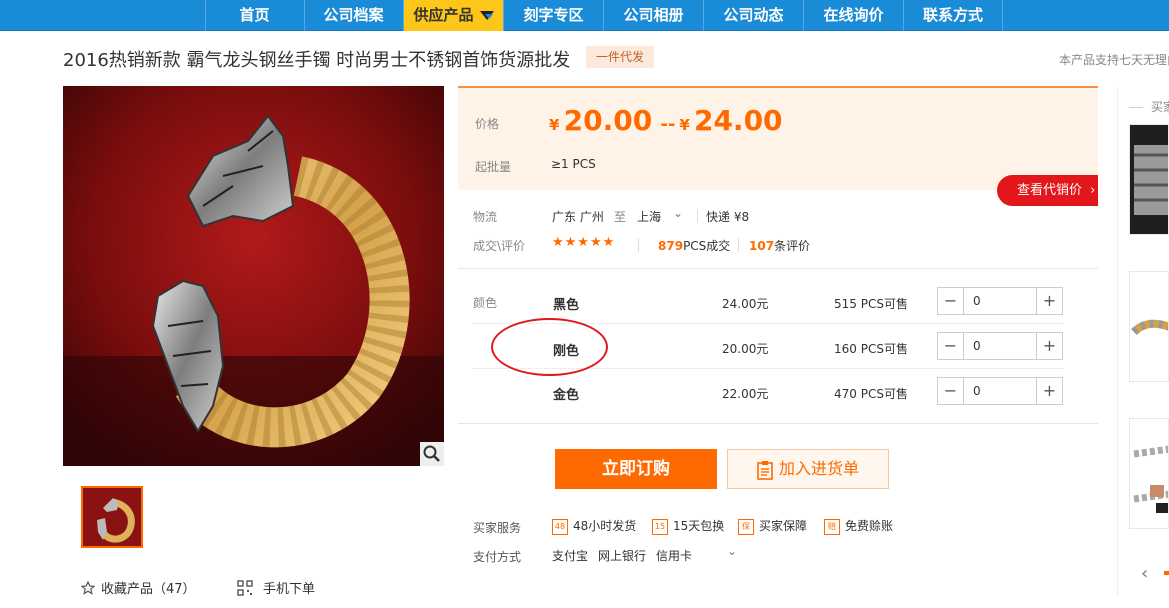 This screenshot has height=608, width=1169. What do you see at coordinates (746, 526) in the screenshot?
I see `shield-icon: 保` at bounding box center [746, 526].